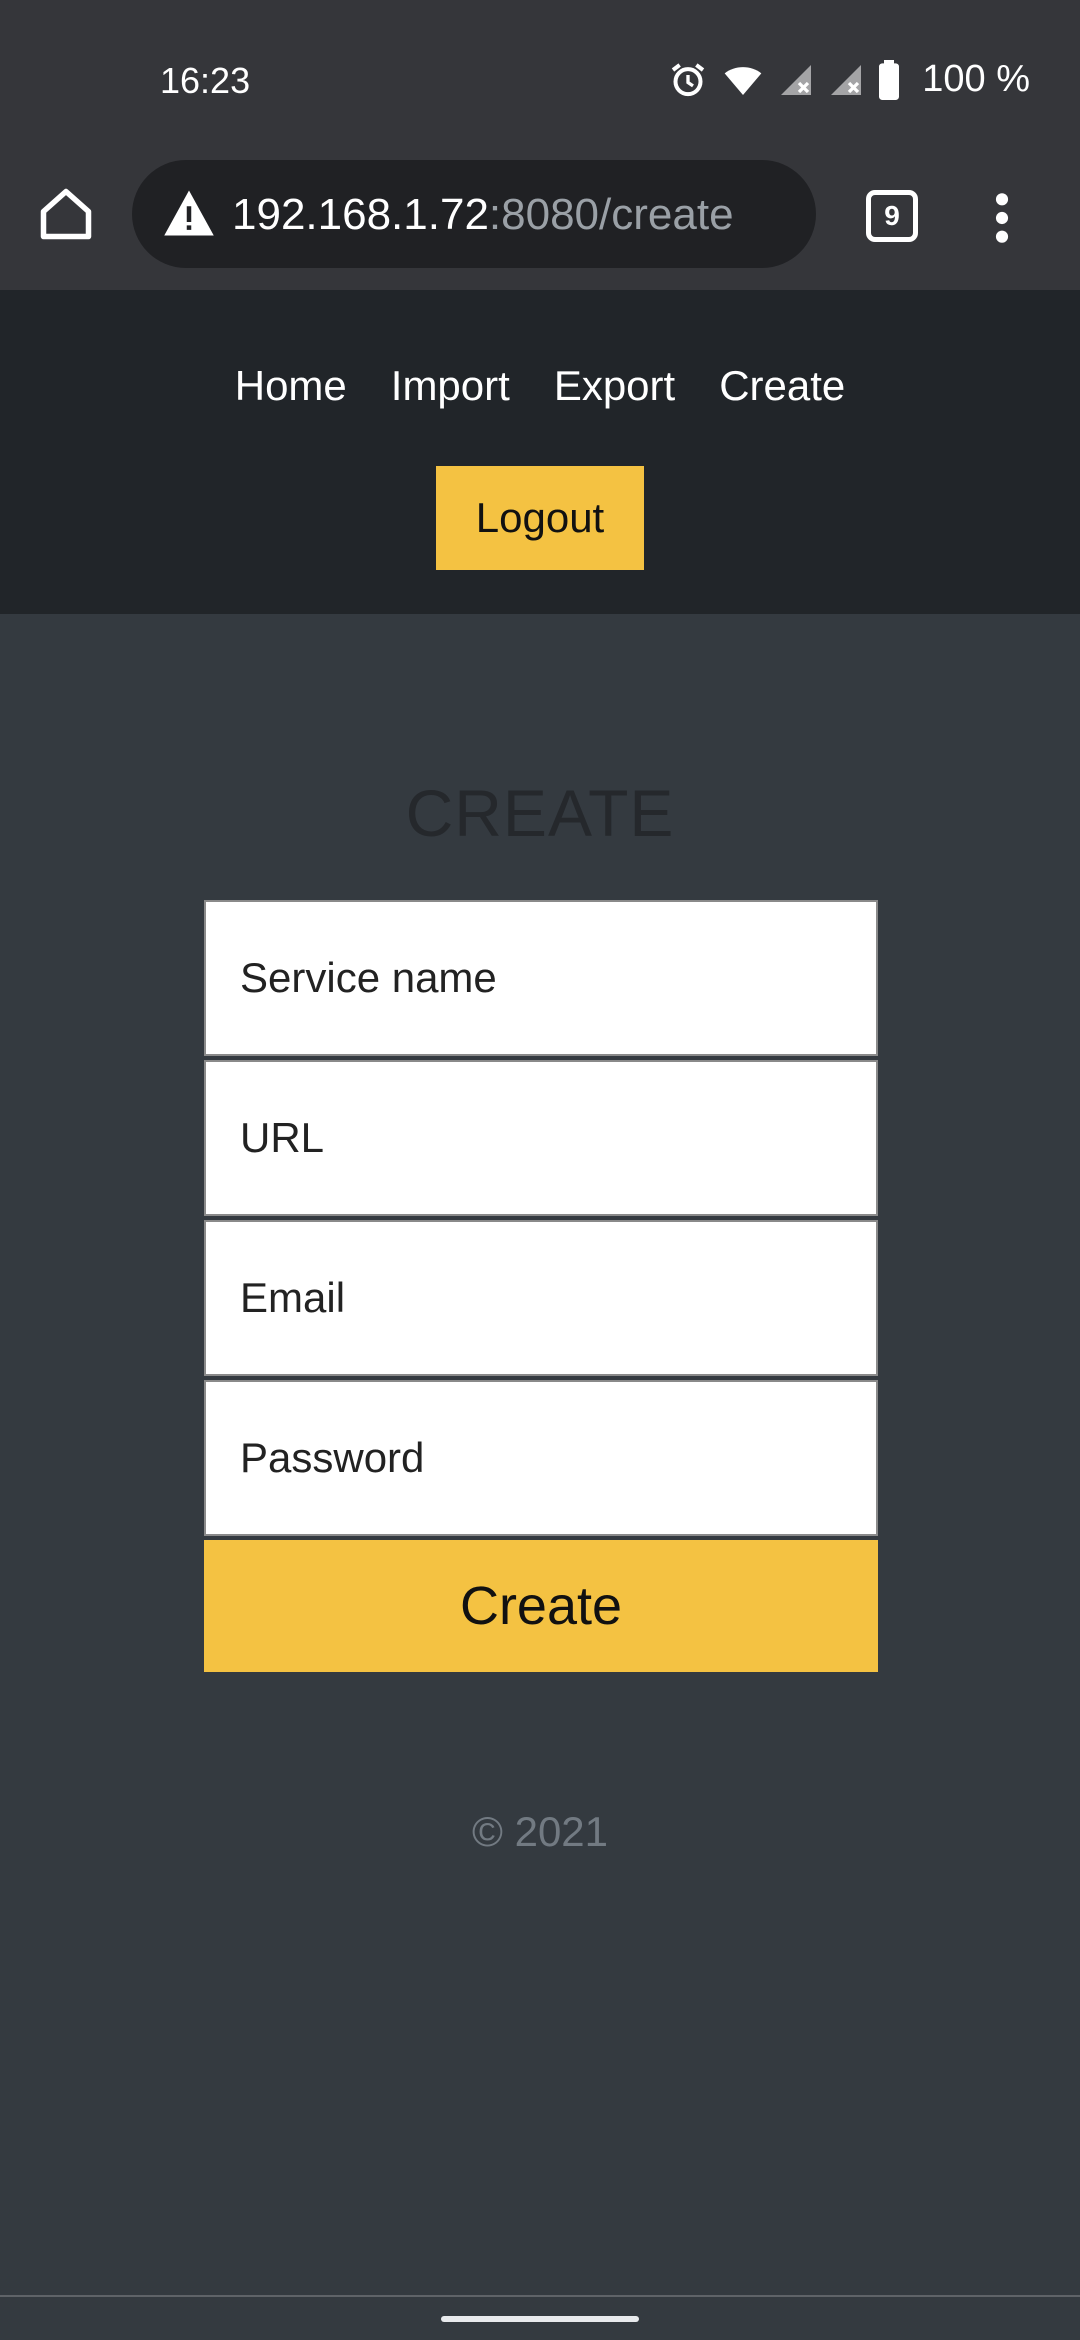 This screenshot has width=1080, height=2340. I want to click on email-input, so click(541, 1298).